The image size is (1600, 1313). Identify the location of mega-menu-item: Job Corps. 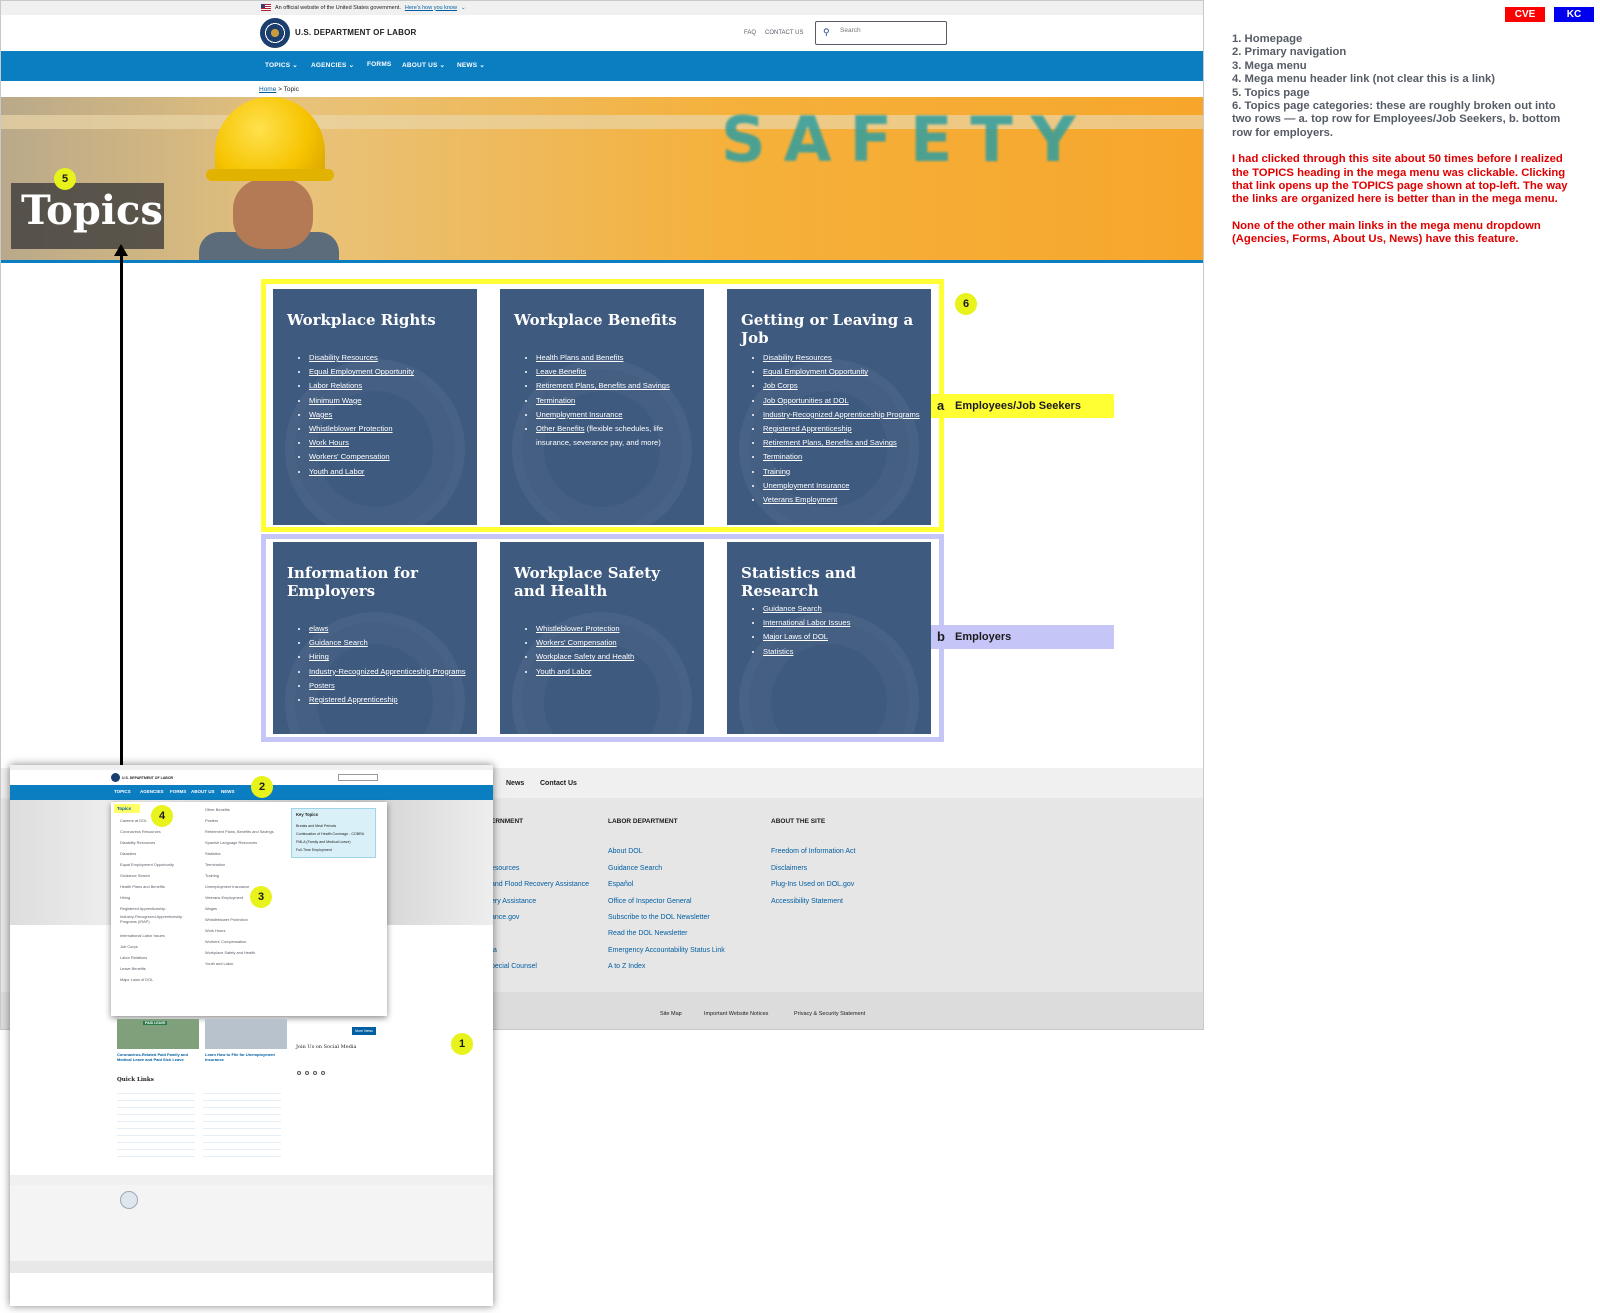
(160, 946).